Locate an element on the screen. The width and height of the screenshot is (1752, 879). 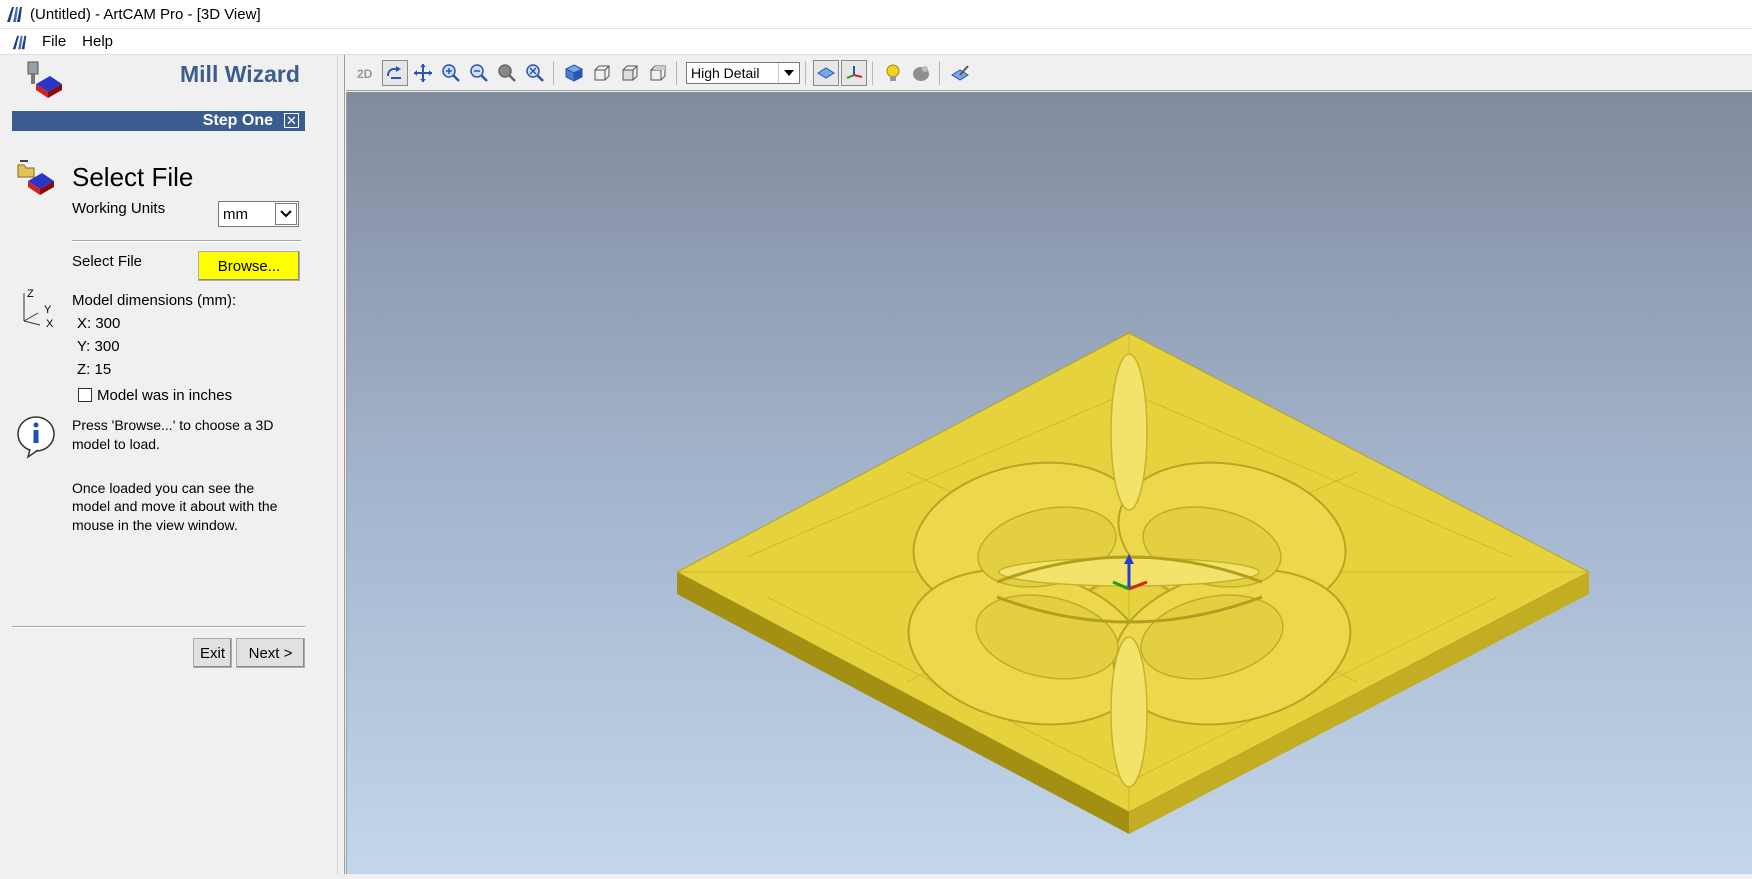
exit-button: Exit is located at coordinates (212, 653).